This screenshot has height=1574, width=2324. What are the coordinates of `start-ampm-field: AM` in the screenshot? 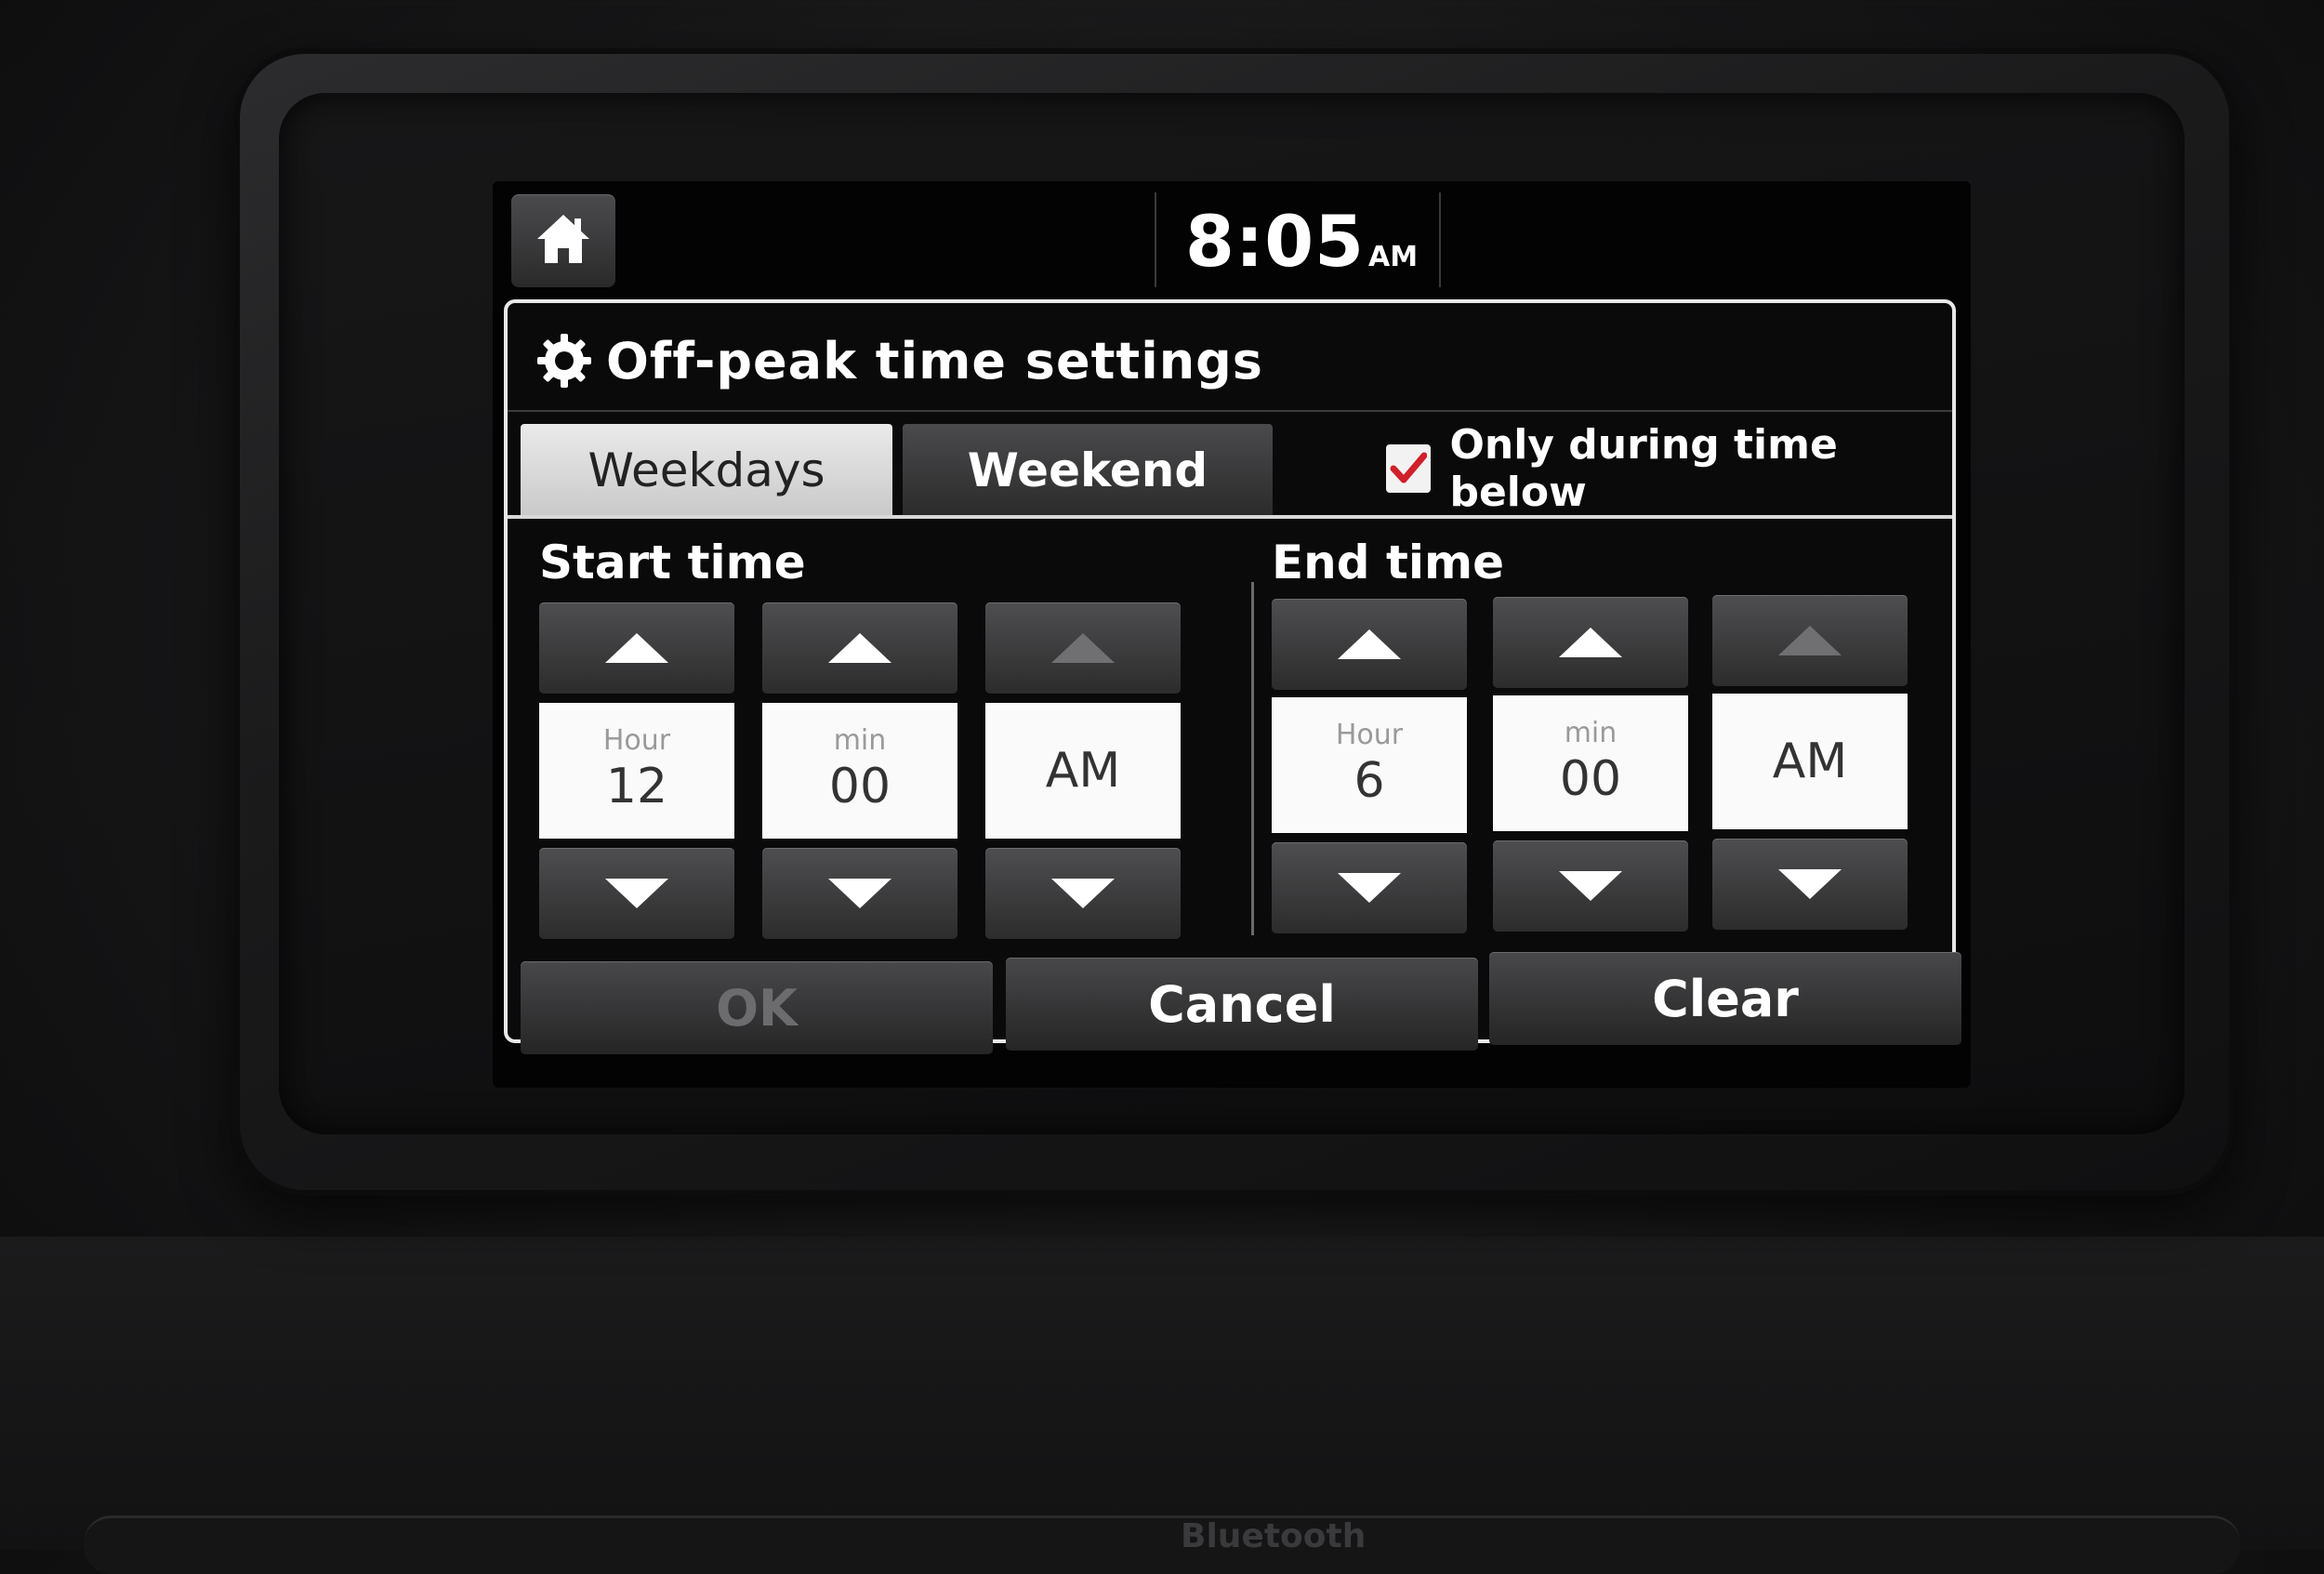 It's located at (1083, 771).